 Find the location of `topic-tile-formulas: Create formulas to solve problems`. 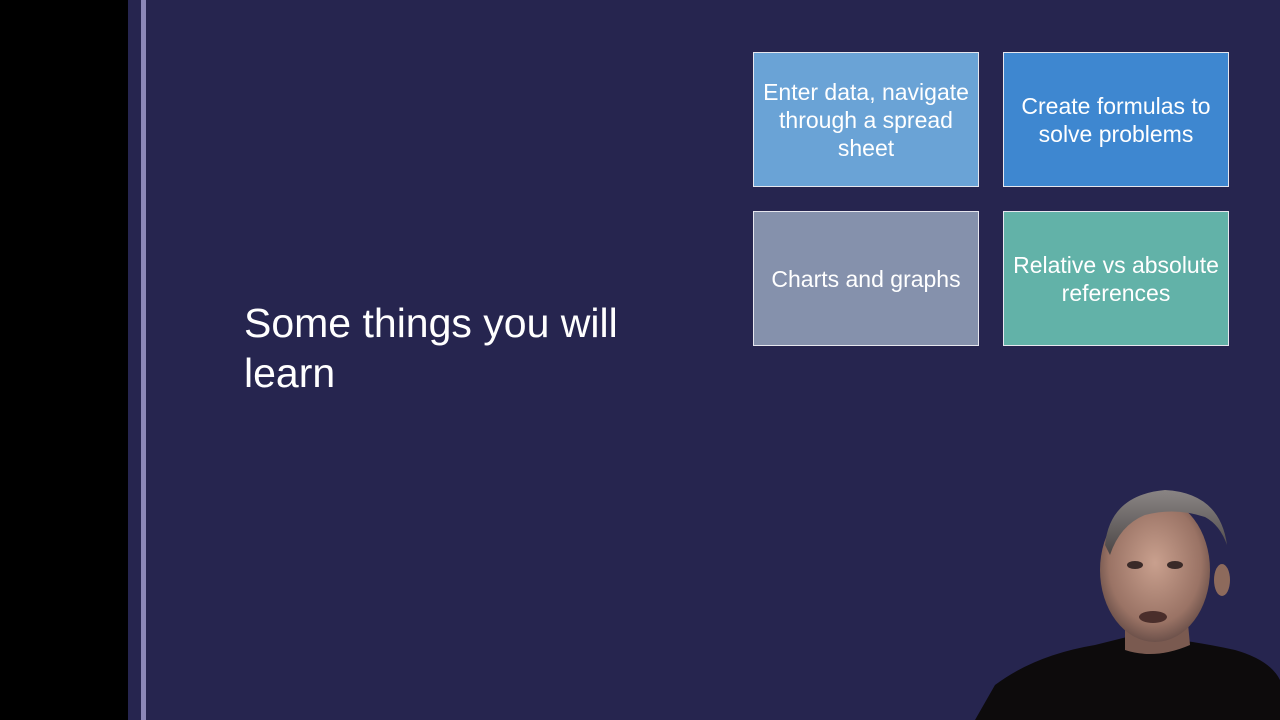

topic-tile-formulas: Create formulas to solve problems is located at coordinates (1116, 119).